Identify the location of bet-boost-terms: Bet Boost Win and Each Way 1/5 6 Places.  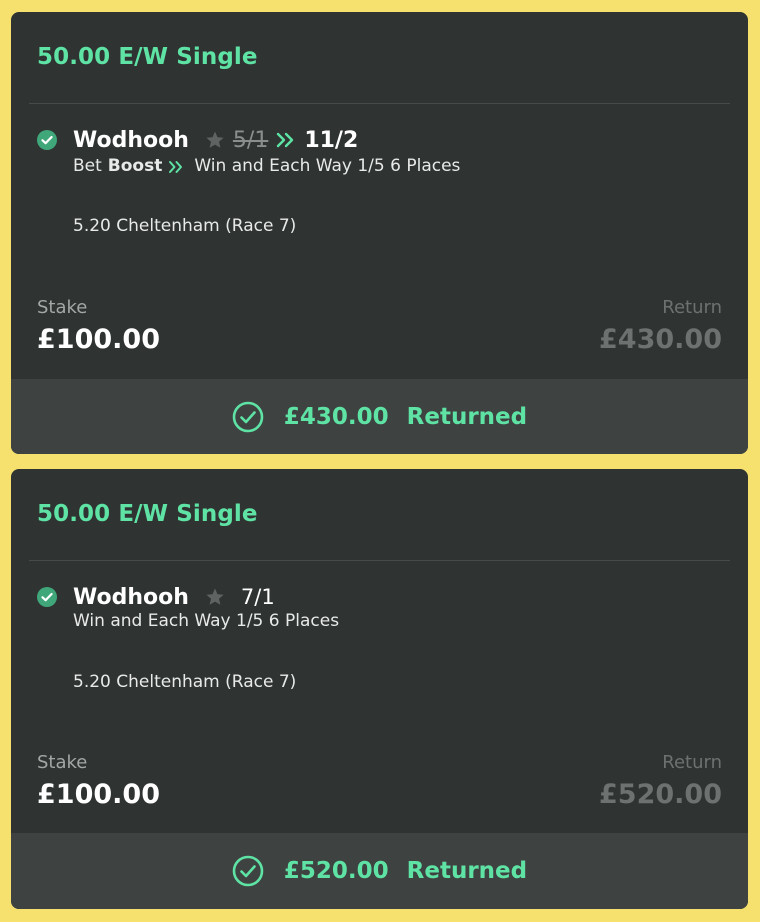
(266, 166).